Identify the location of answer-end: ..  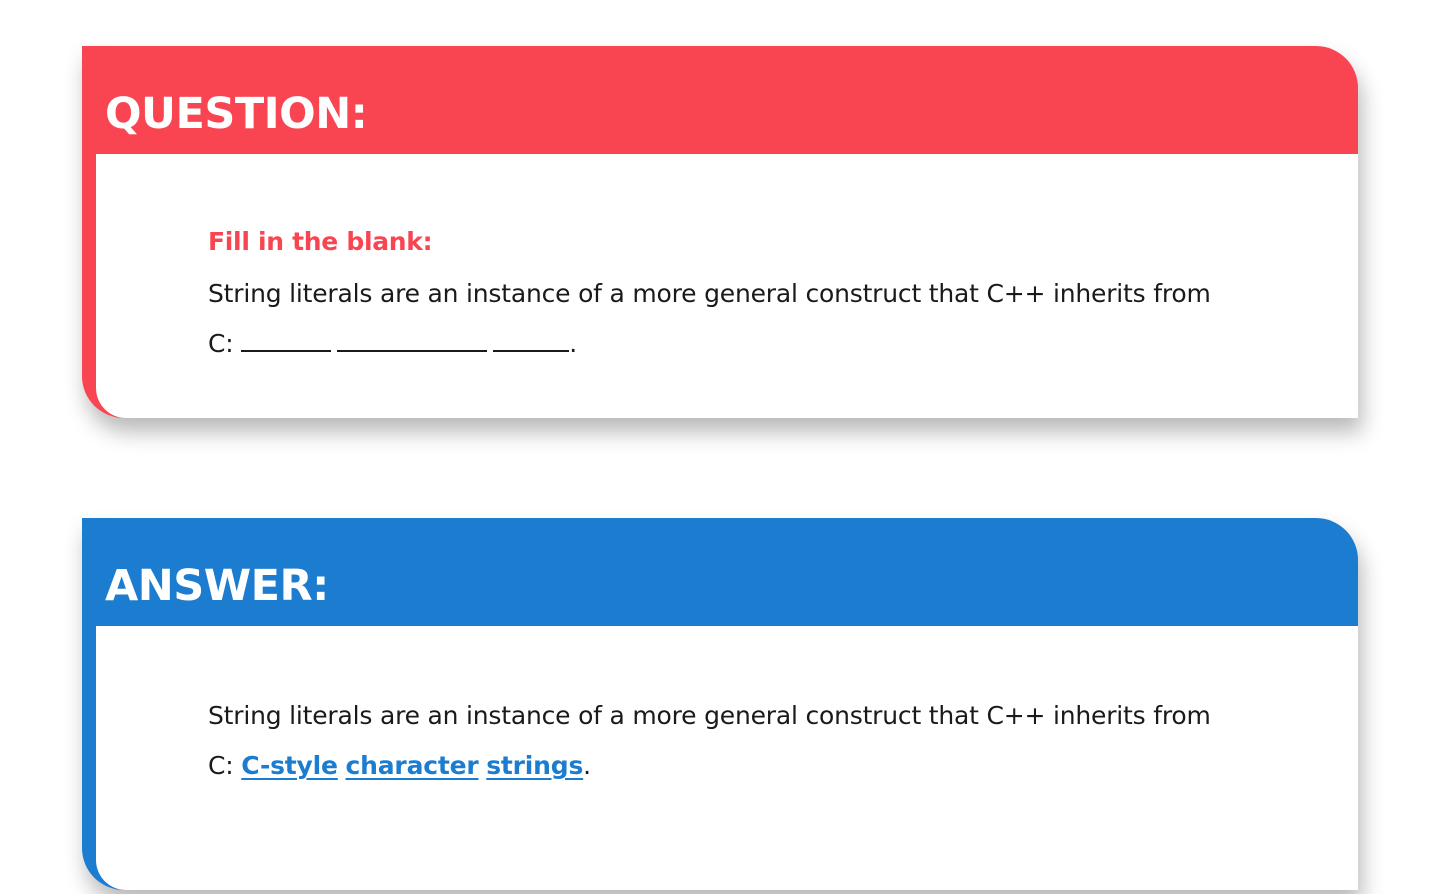
(587, 765).